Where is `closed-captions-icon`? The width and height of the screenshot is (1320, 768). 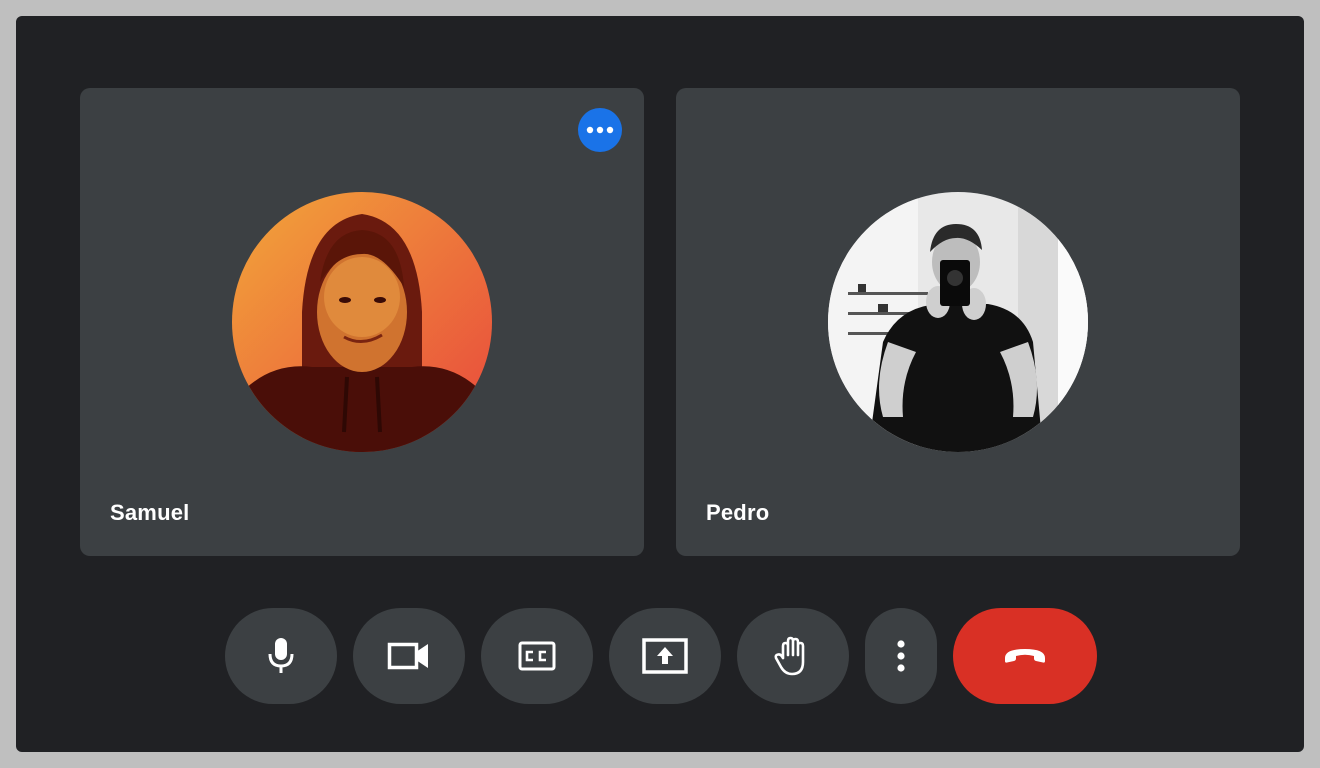 closed-captions-icon is located at coordinates (537, 656).